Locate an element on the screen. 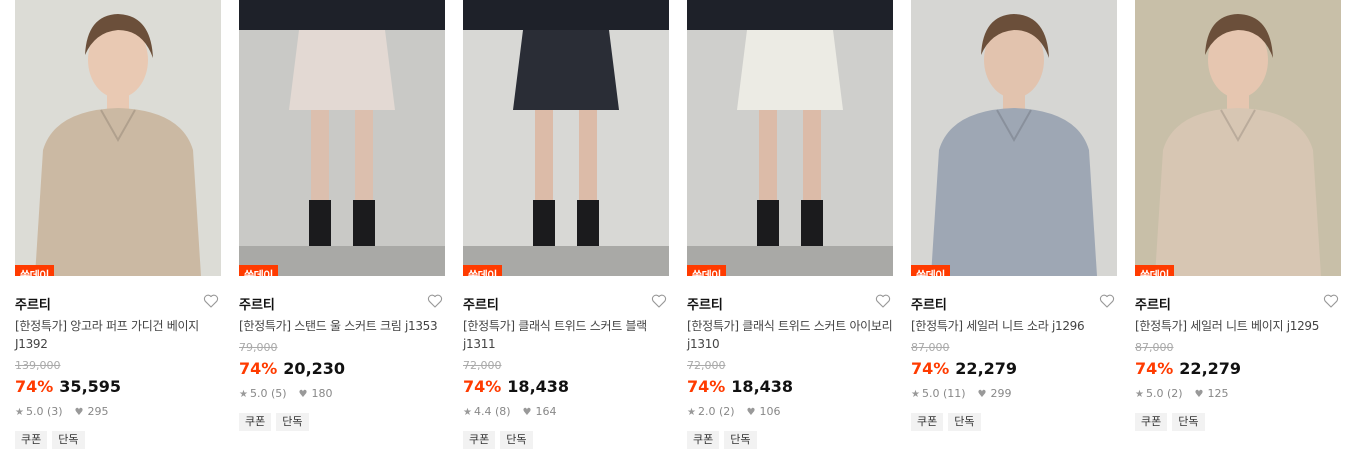 This screenshot has width=1351, height=473. like-count: 295 is located at coordinates (98, 411).